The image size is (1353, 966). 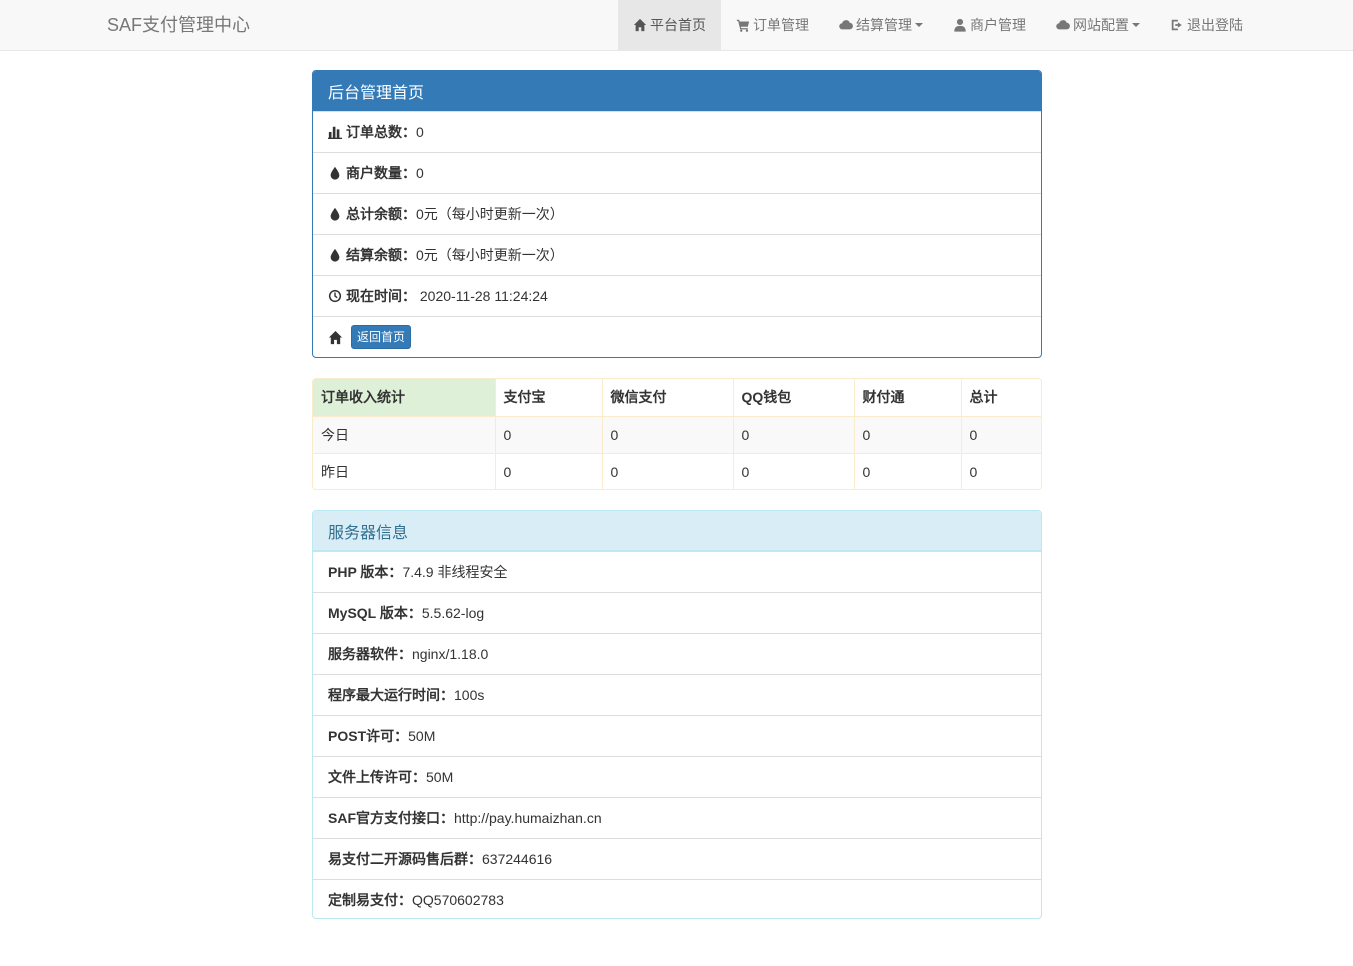 I want to click on return-home-button: 返回首页, so click(x=381, y=337).